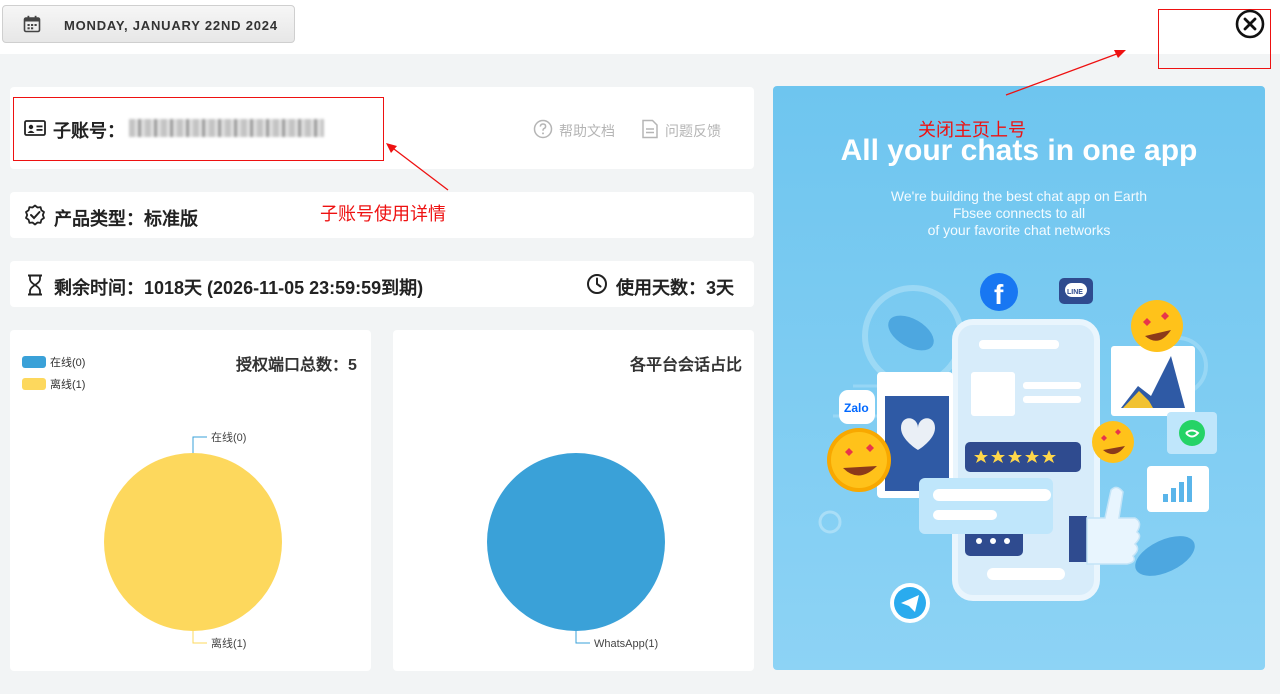 The image size is (1280, 694). What do you see at coordinates (1192, 433) in the screenshot?
I see `whatsapp-icon` at bounding box center [1192, 433].